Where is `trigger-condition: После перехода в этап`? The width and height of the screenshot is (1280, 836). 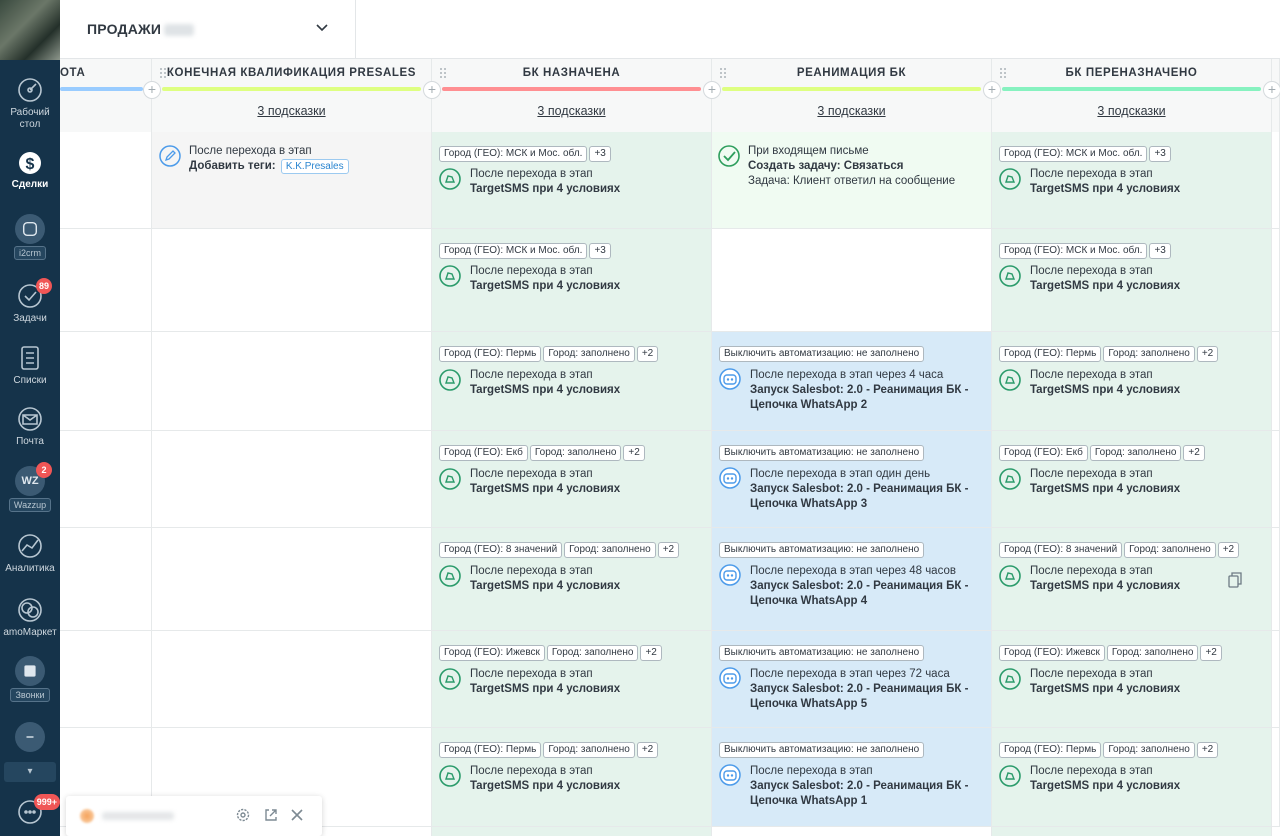
trigger-condition: После перехода в этап is located at coordinates (811, 771).